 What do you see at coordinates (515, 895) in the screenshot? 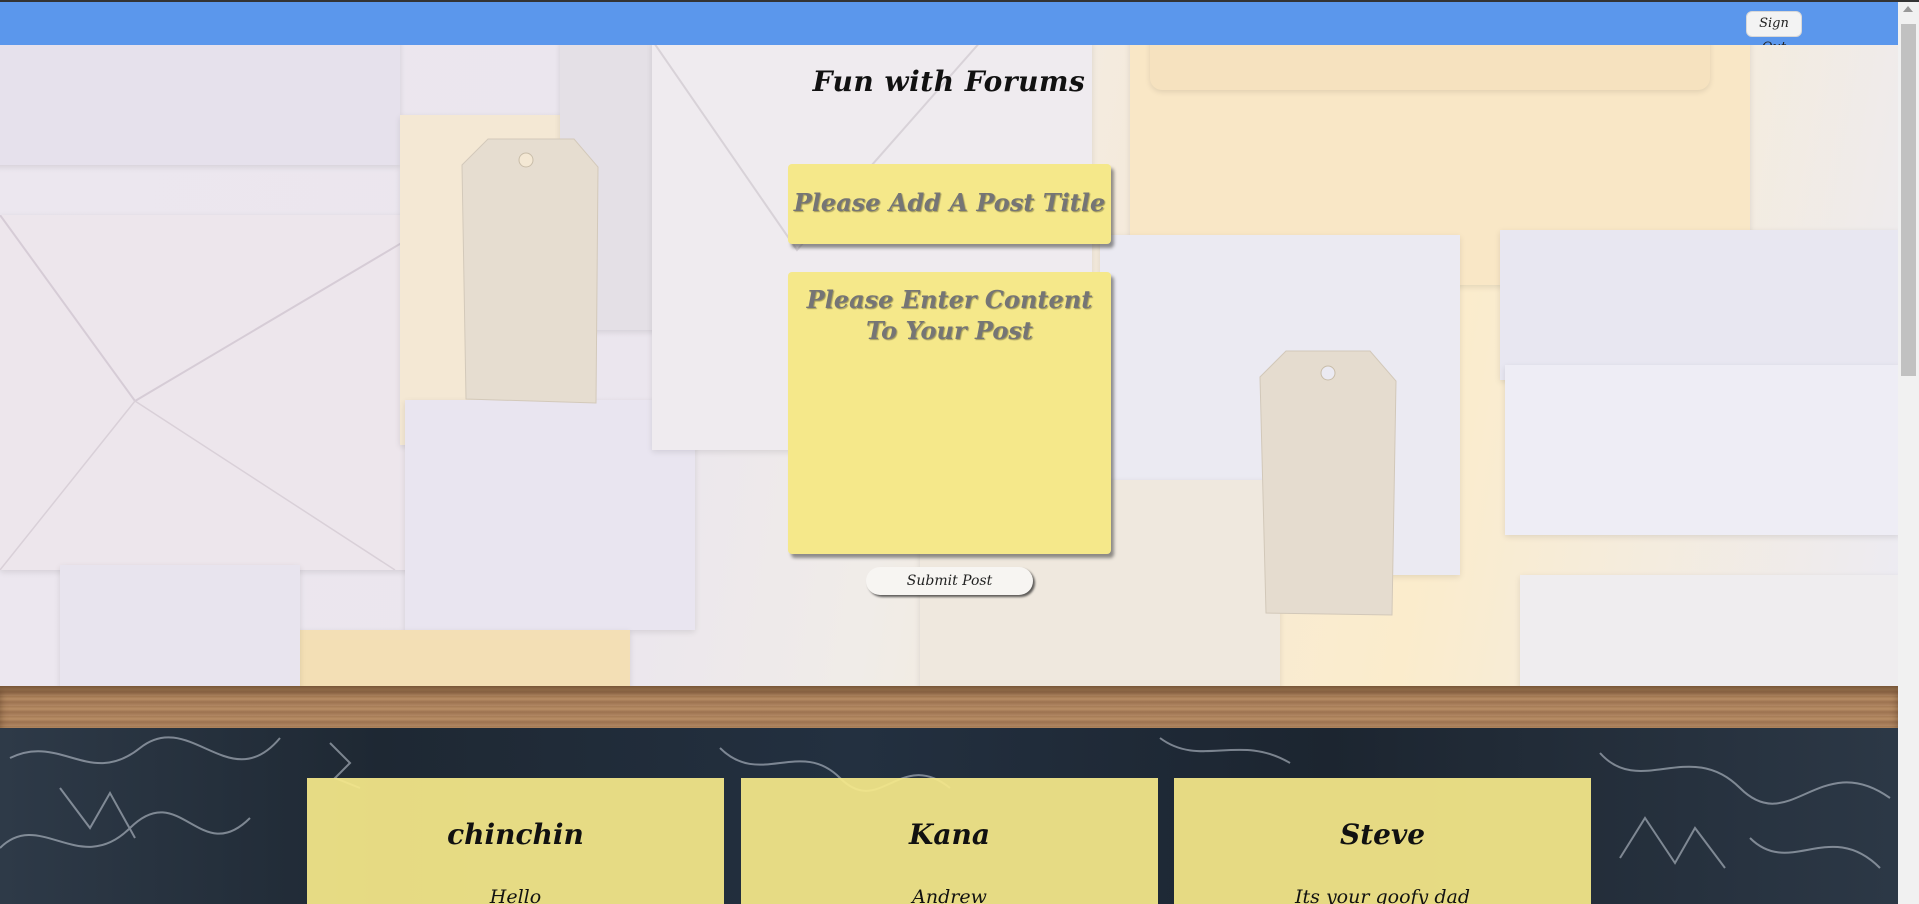
I see `post-body: Hello` at bounding box center [515, 895].